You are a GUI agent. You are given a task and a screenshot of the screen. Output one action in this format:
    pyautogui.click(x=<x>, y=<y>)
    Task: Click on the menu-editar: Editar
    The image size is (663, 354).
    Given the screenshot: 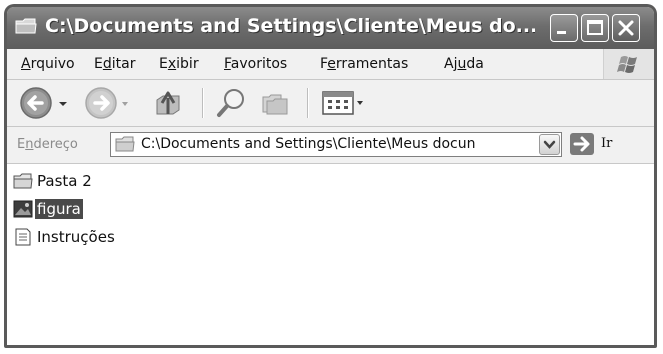 What is the action you would take?
    pyautogui.click(x=114, y=64)
    